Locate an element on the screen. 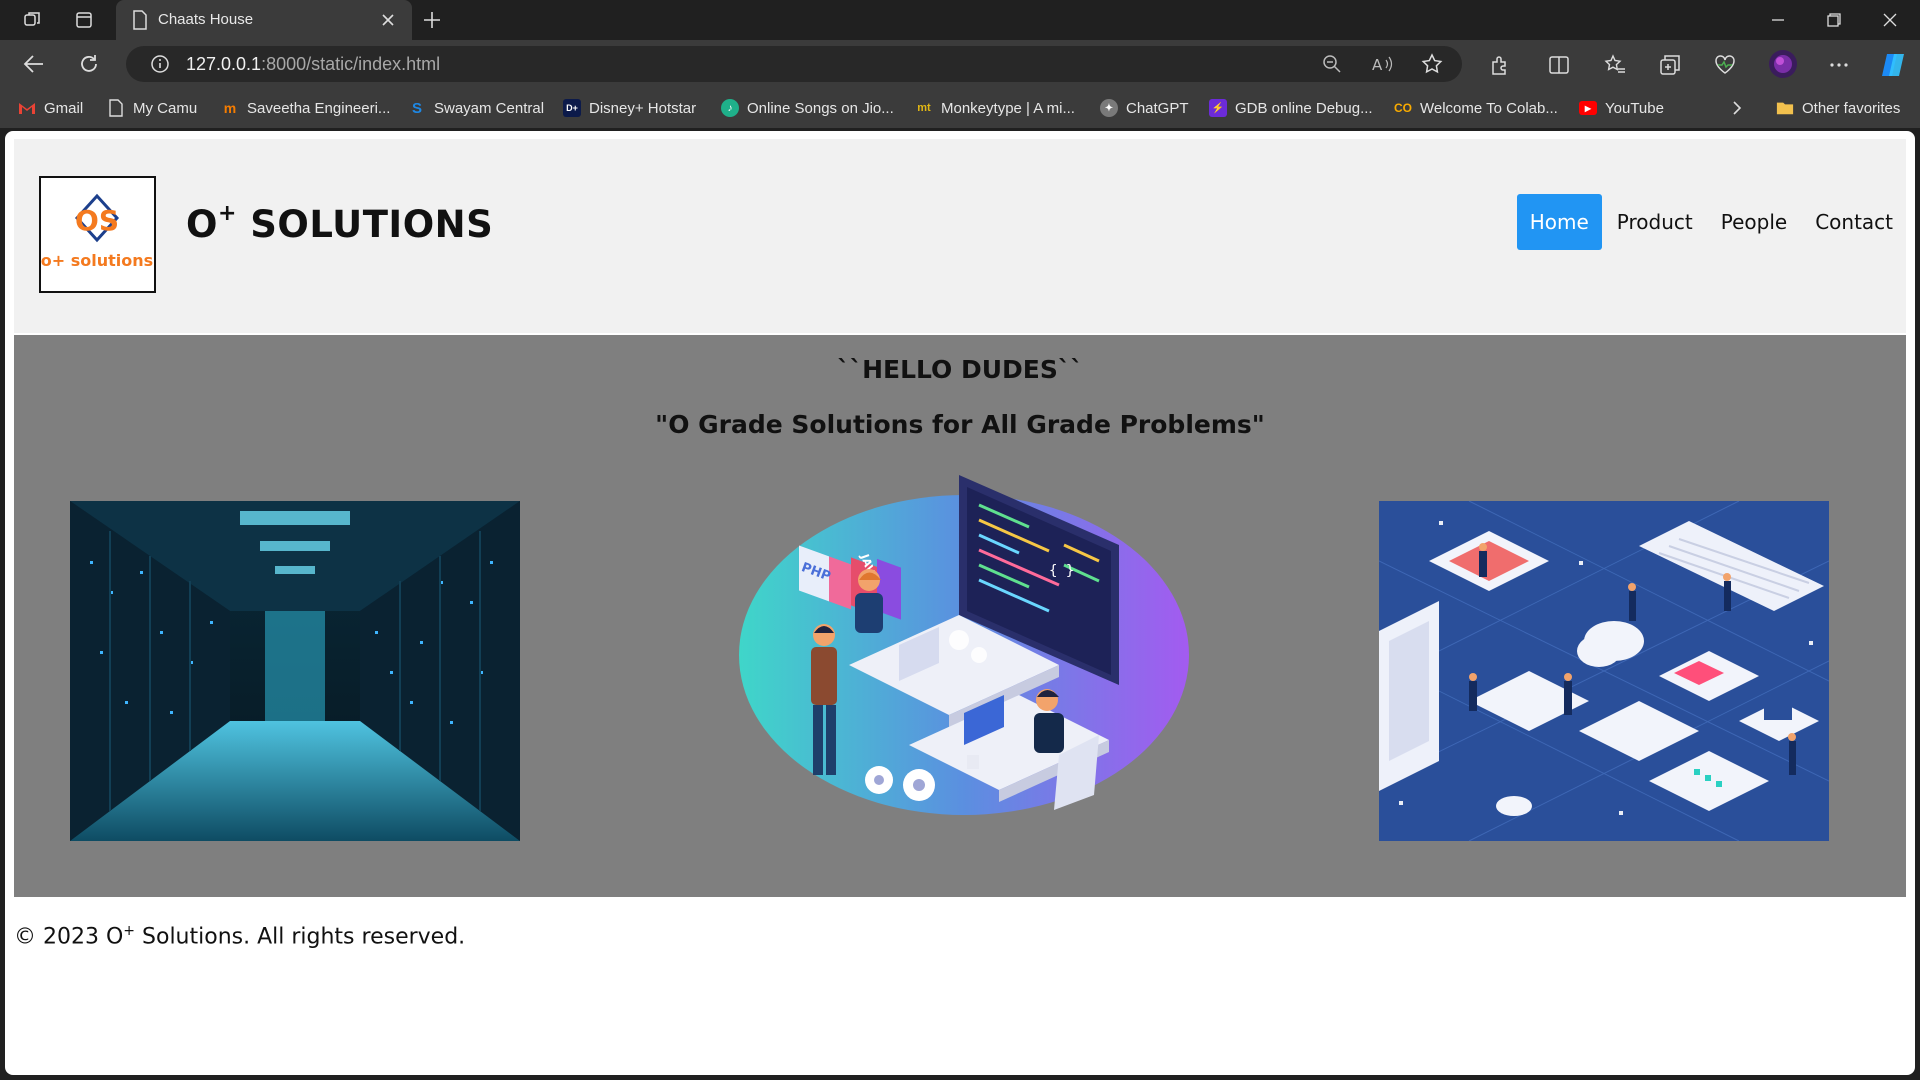 The image size is (1920, 1080). browser-toolbar: 127.0.0.1:8000/static/index.html A is located at coordinates (960, 64).